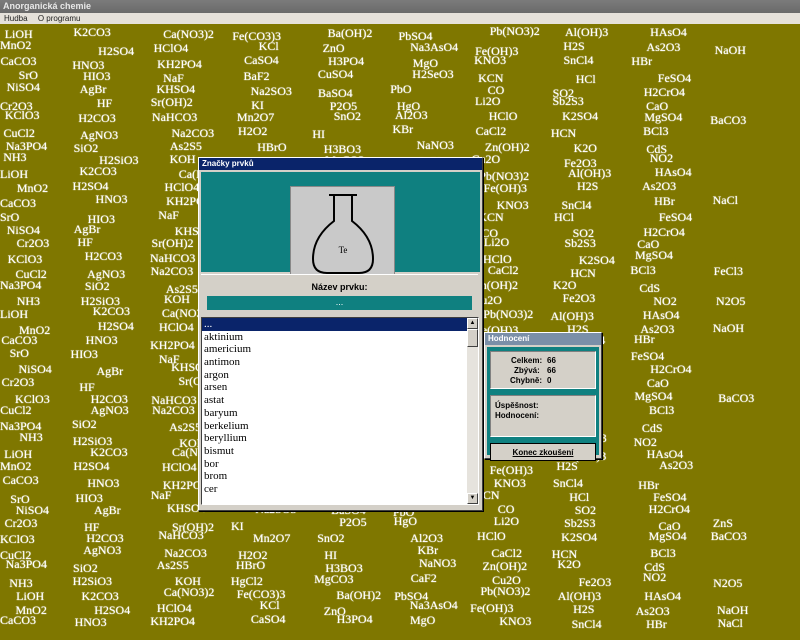  I want to click on background-formula: NaF, so click(168, 215).